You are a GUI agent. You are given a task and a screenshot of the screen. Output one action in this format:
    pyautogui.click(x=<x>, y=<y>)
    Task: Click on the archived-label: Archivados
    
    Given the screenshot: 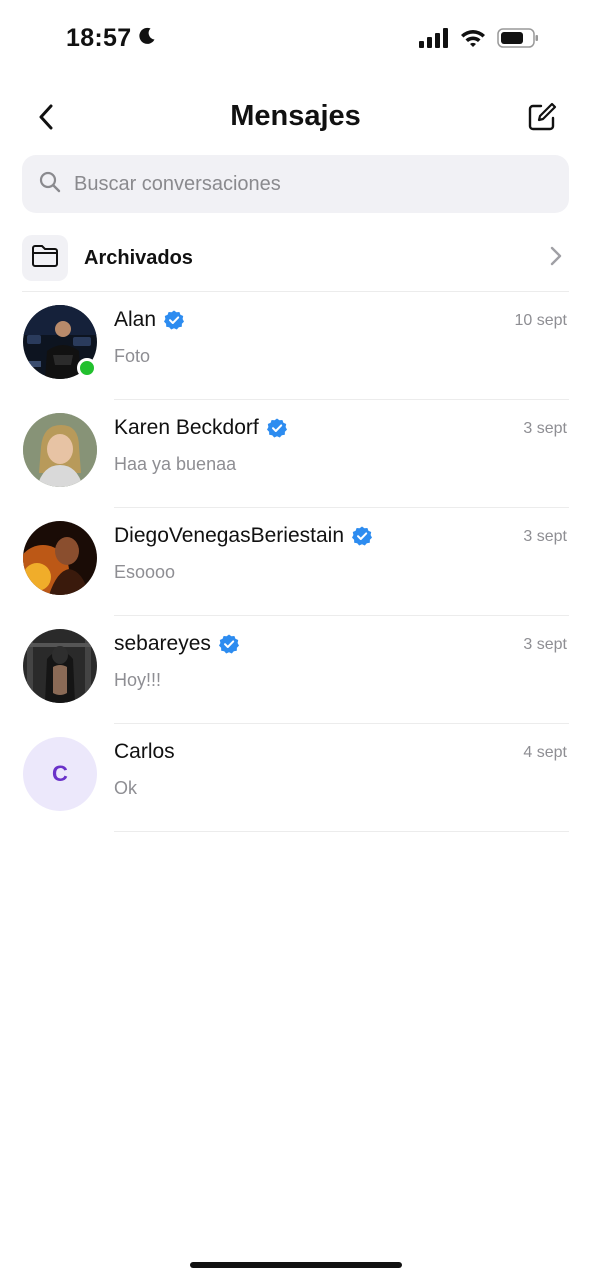 What is the action you would take?
    pyautogui.click(x=138, y=257)
    